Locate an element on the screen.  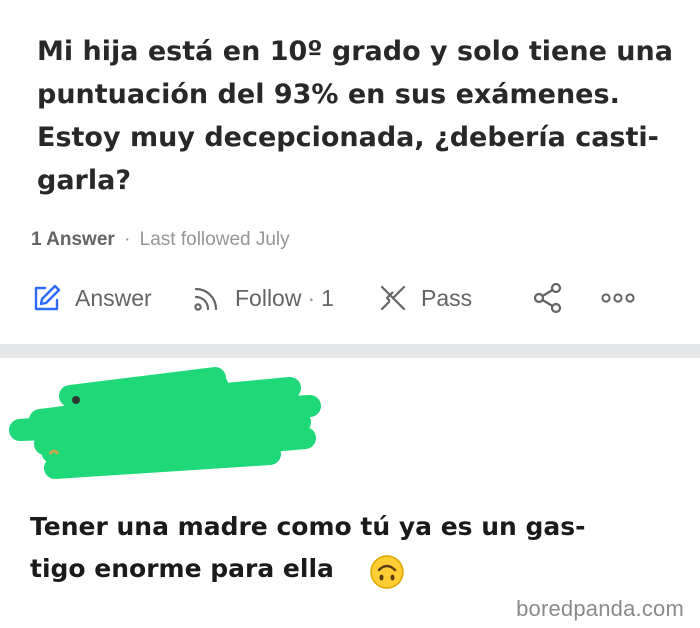
edit-icon is located at coordinates (47, 298).